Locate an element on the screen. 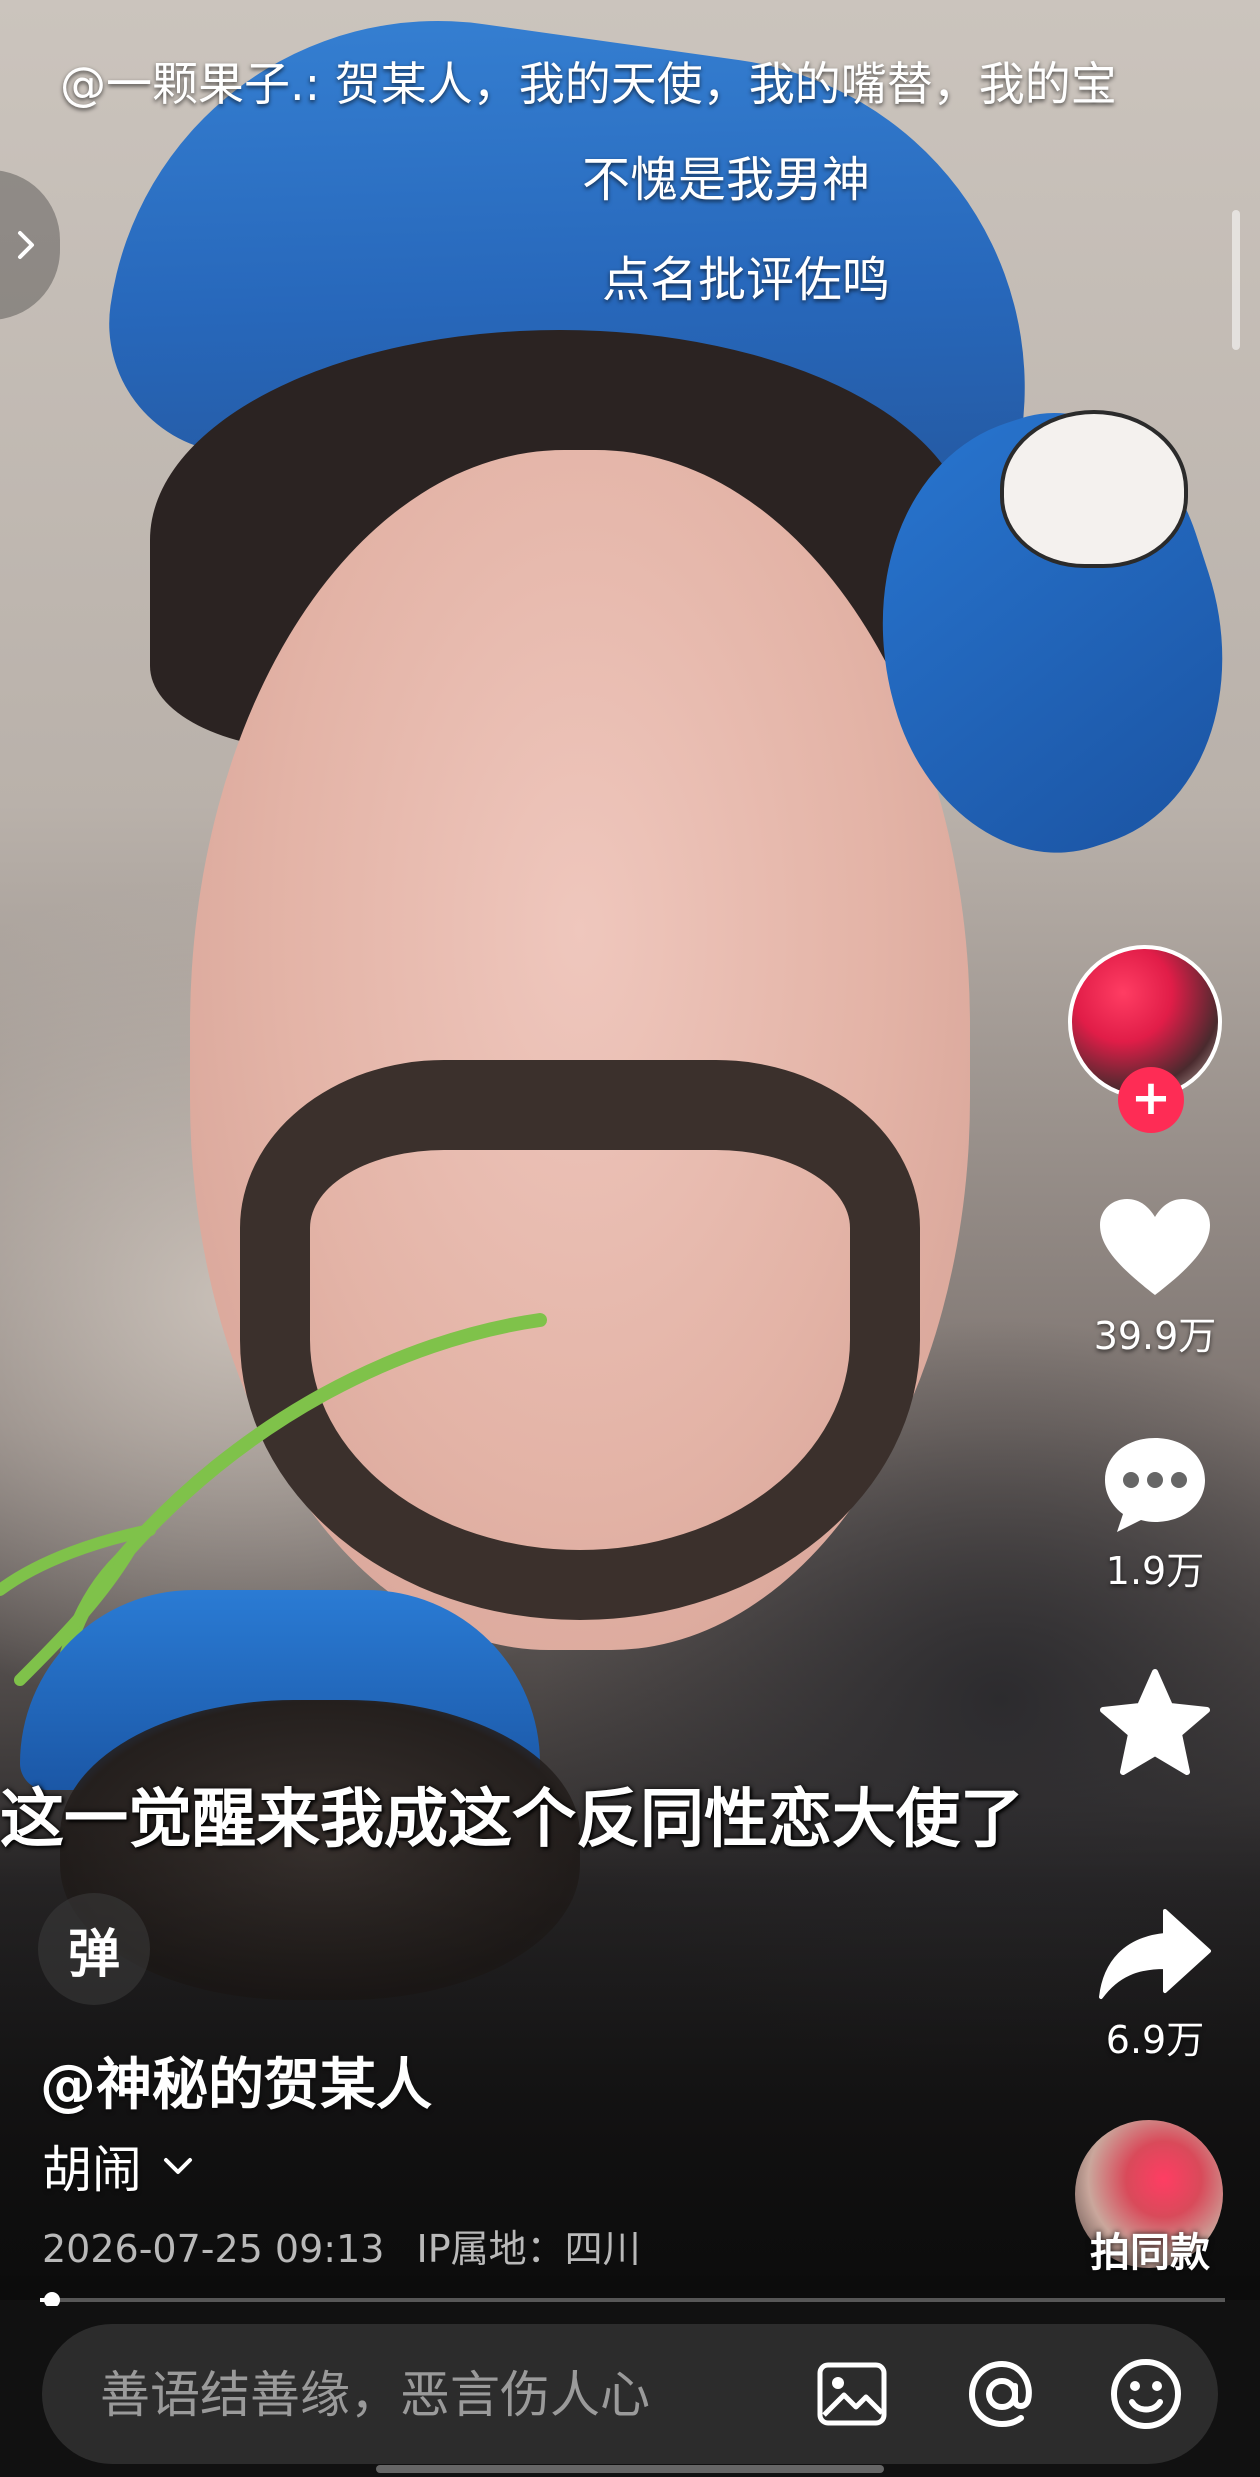  comment-bar is located at coordinates (630, 2391).